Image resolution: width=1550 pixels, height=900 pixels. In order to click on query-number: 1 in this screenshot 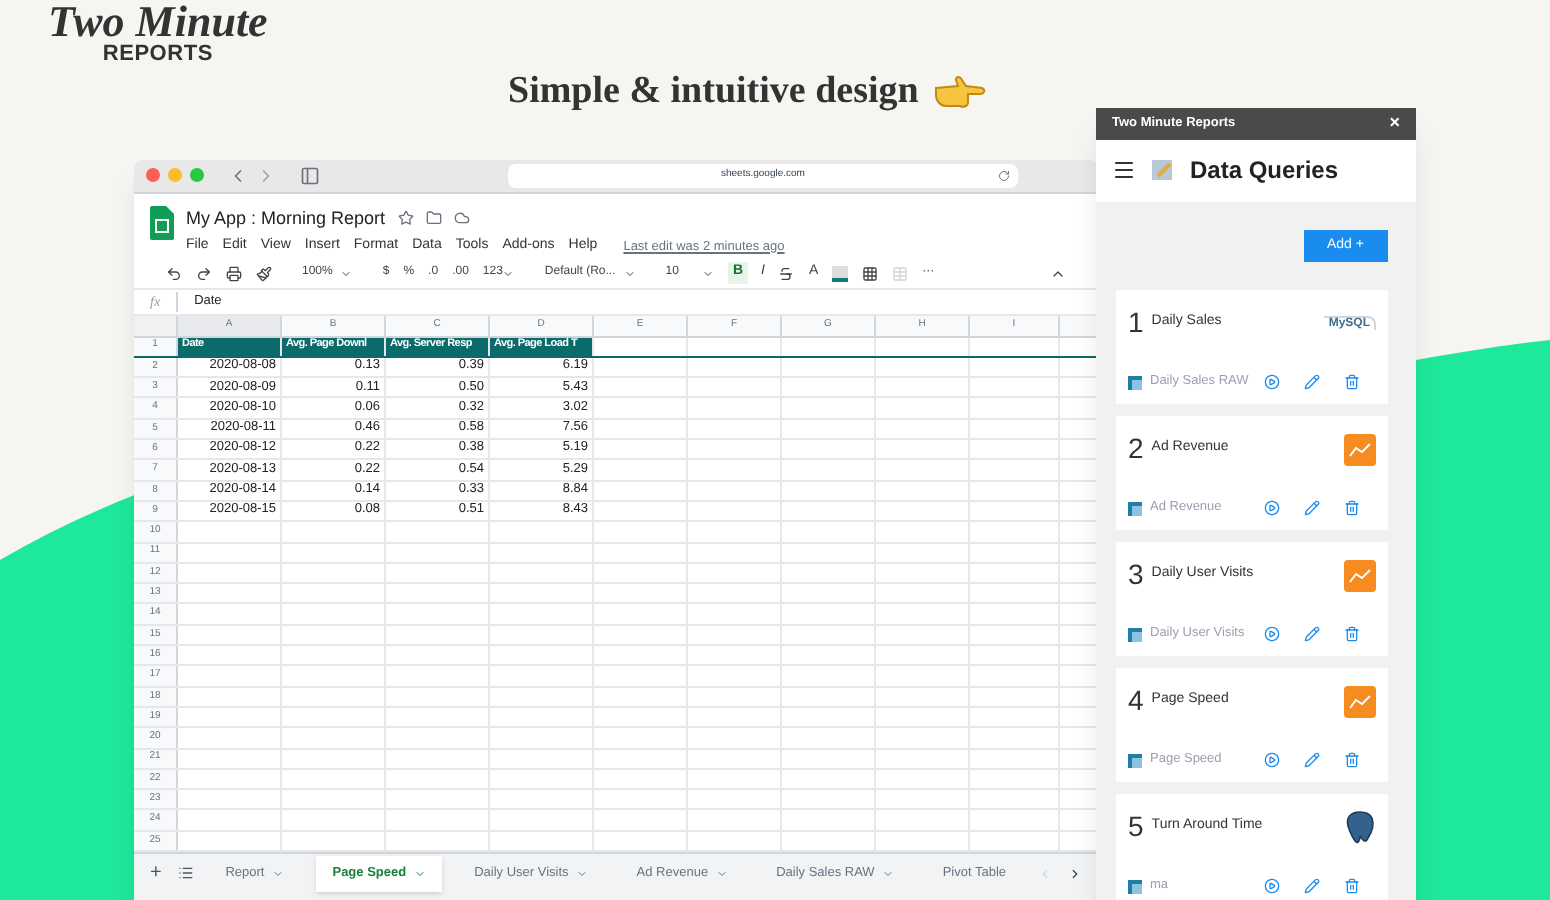, I will do `click(1136, 323)`.